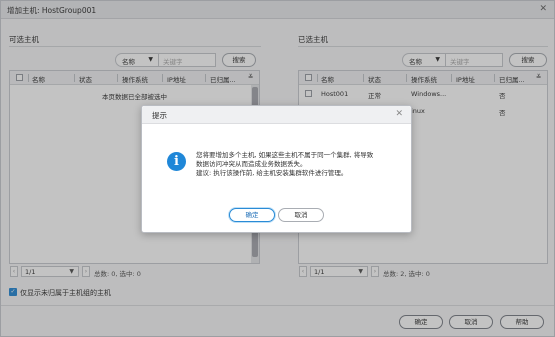 The width and height of the screenshot is (555, 337). What do you see at coordinates (159, 115) in the screenshot?
I see `dialog-title: 提示` at bounding box center [159, 115].